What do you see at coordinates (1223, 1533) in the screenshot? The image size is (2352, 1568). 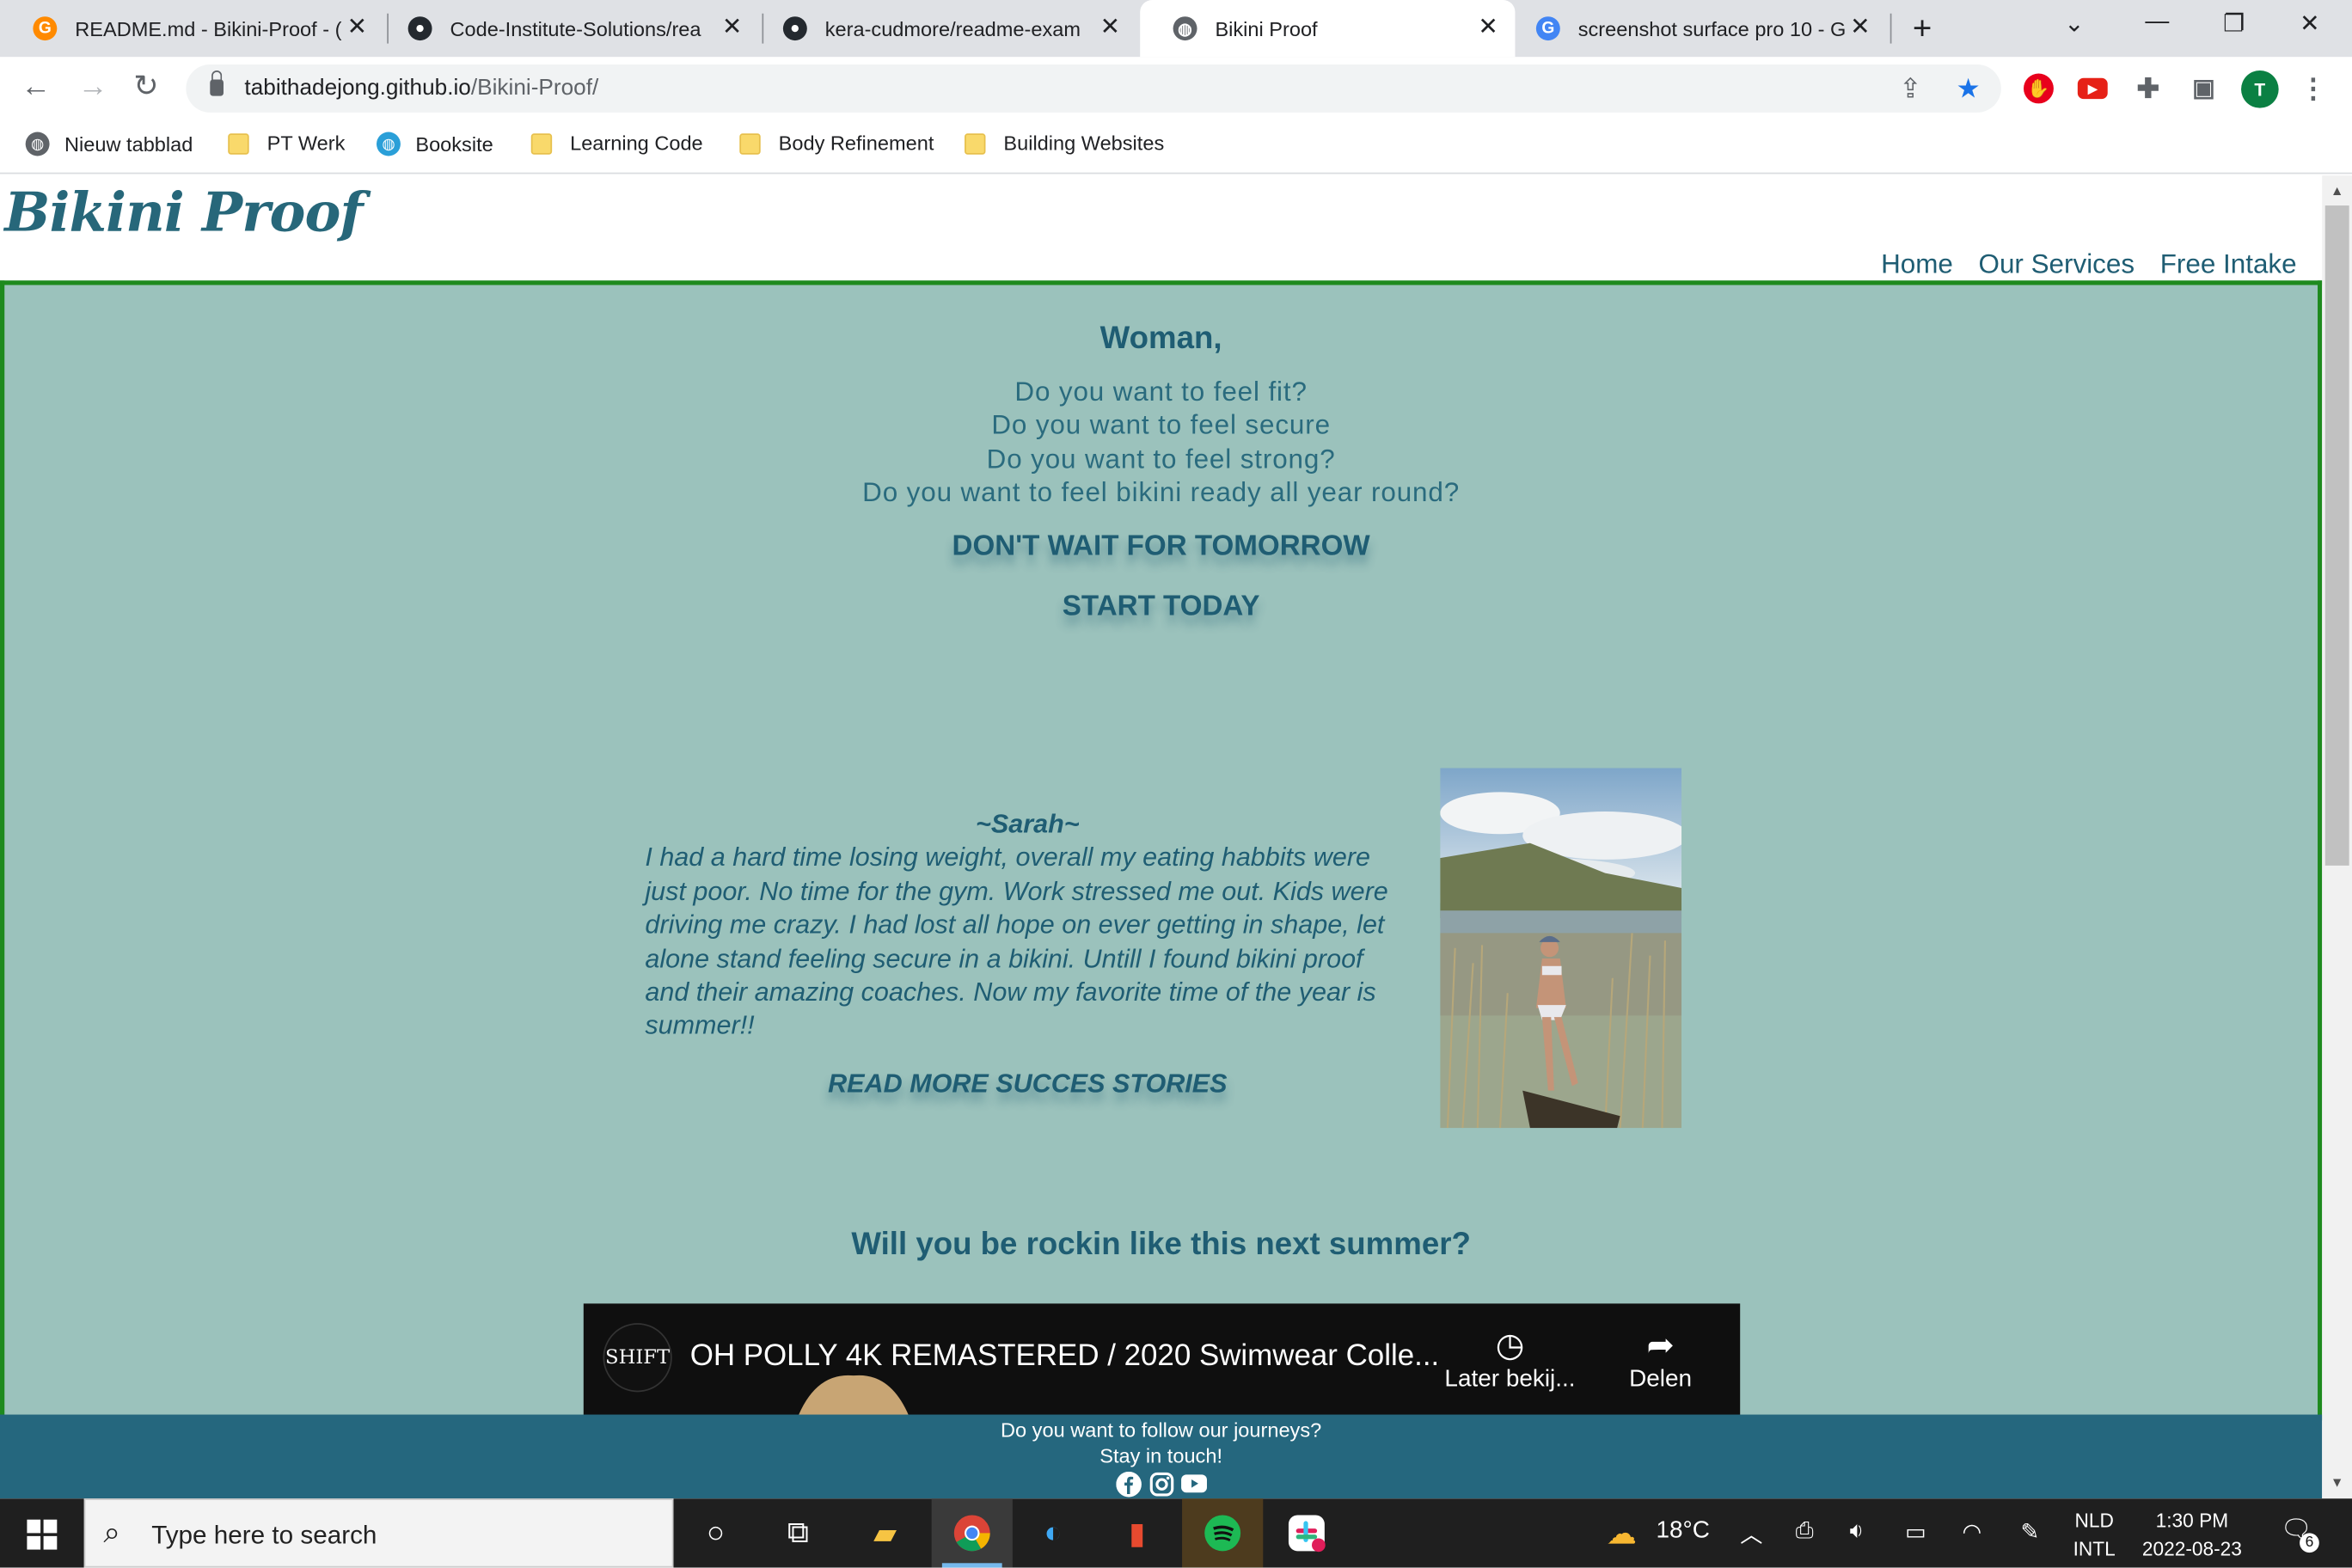 I see `spotify-icon` at bounding box center [1223, 1533].